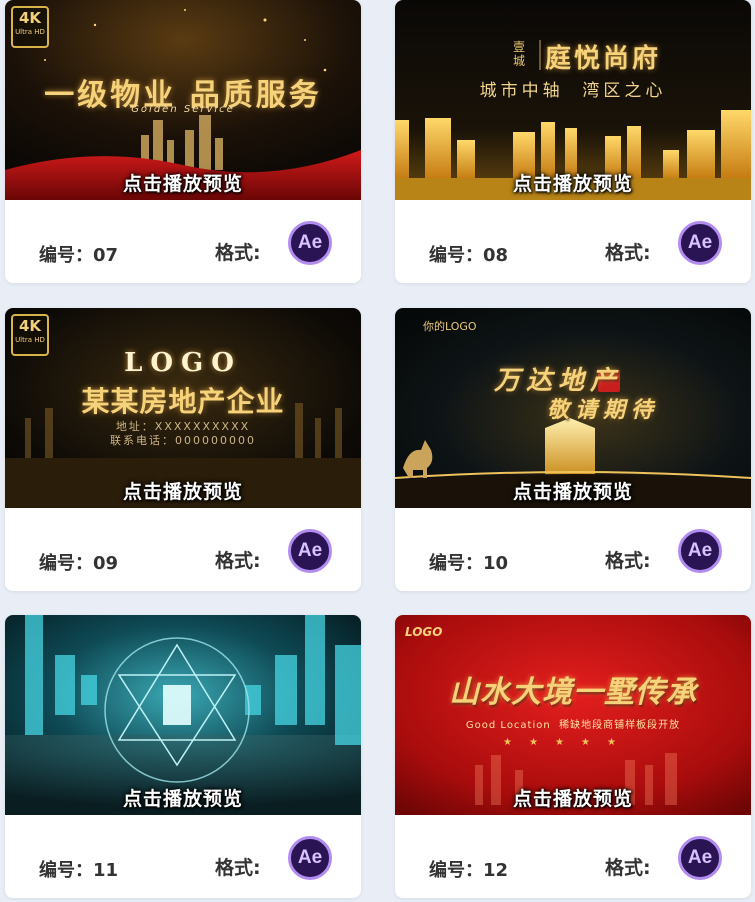  What do you see at coordinates (183, 401) in the screenshot?
I see `thumbnail-title: 某某房地产企业` at bounding box center [183, 401].